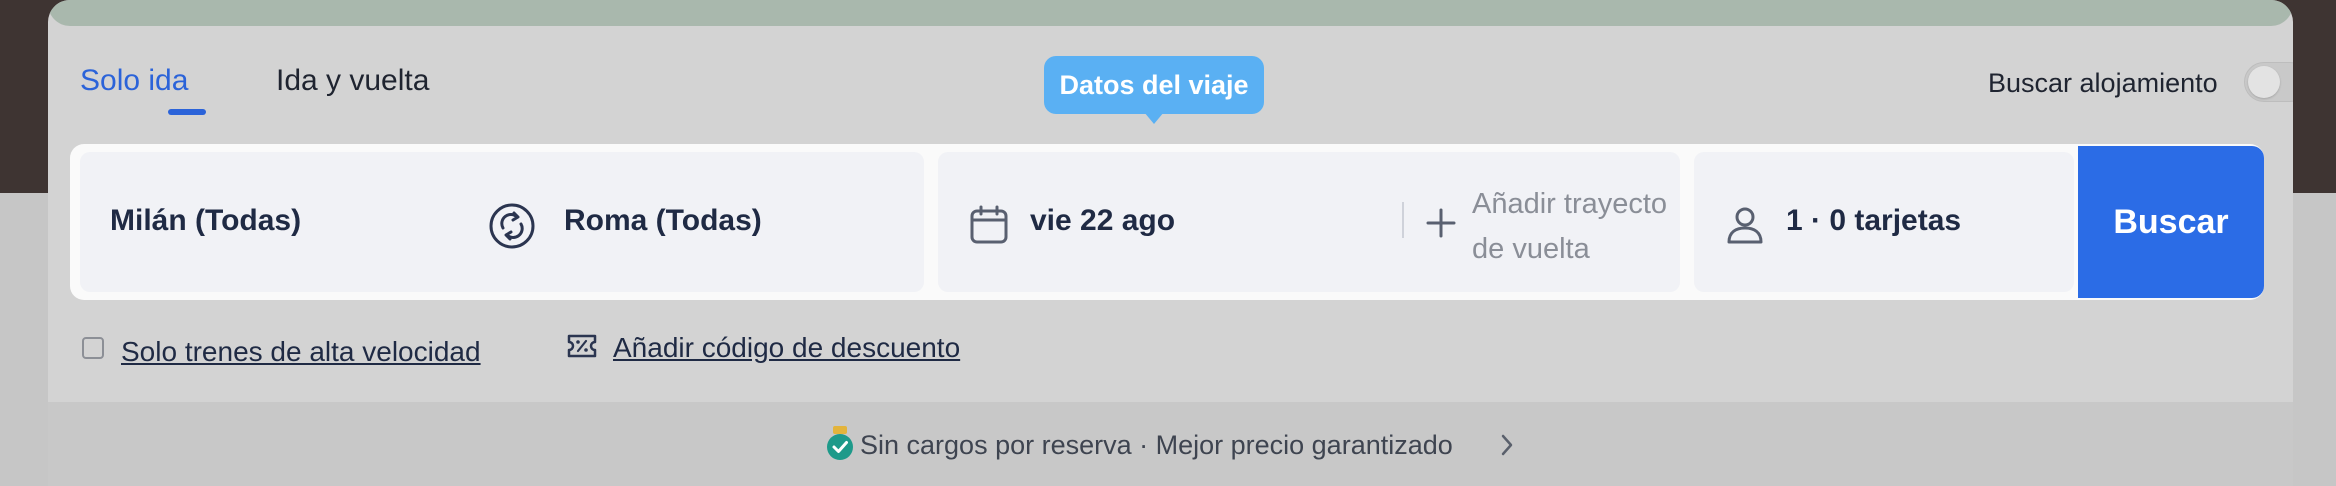 Image resolution: width=2336 pixels, height=486 pixels. What do you see at coordinates (1745, 225) in the screenshot?
I see `person-icon` at bounding box center [1745, 225].